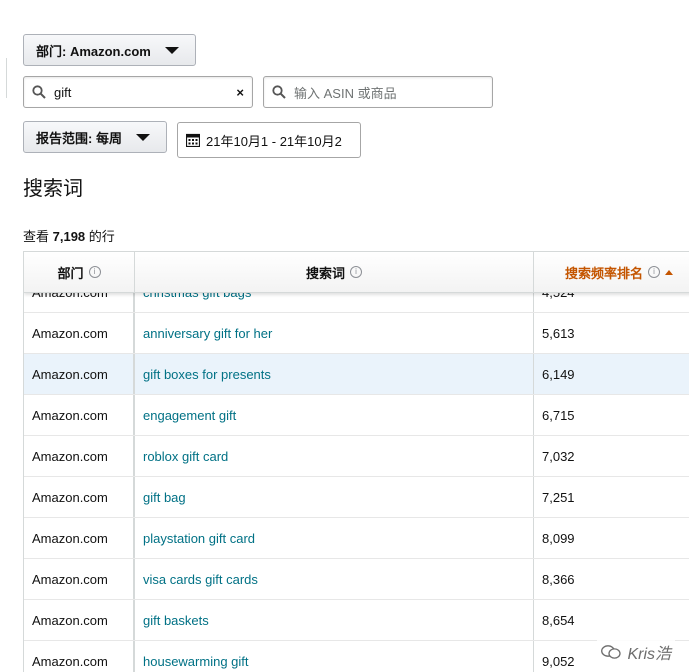 The width and height of the screenshot is (689, 672). I want to click on table-row: Amazon.com housewarming gift 9,052, so click(356, 656).